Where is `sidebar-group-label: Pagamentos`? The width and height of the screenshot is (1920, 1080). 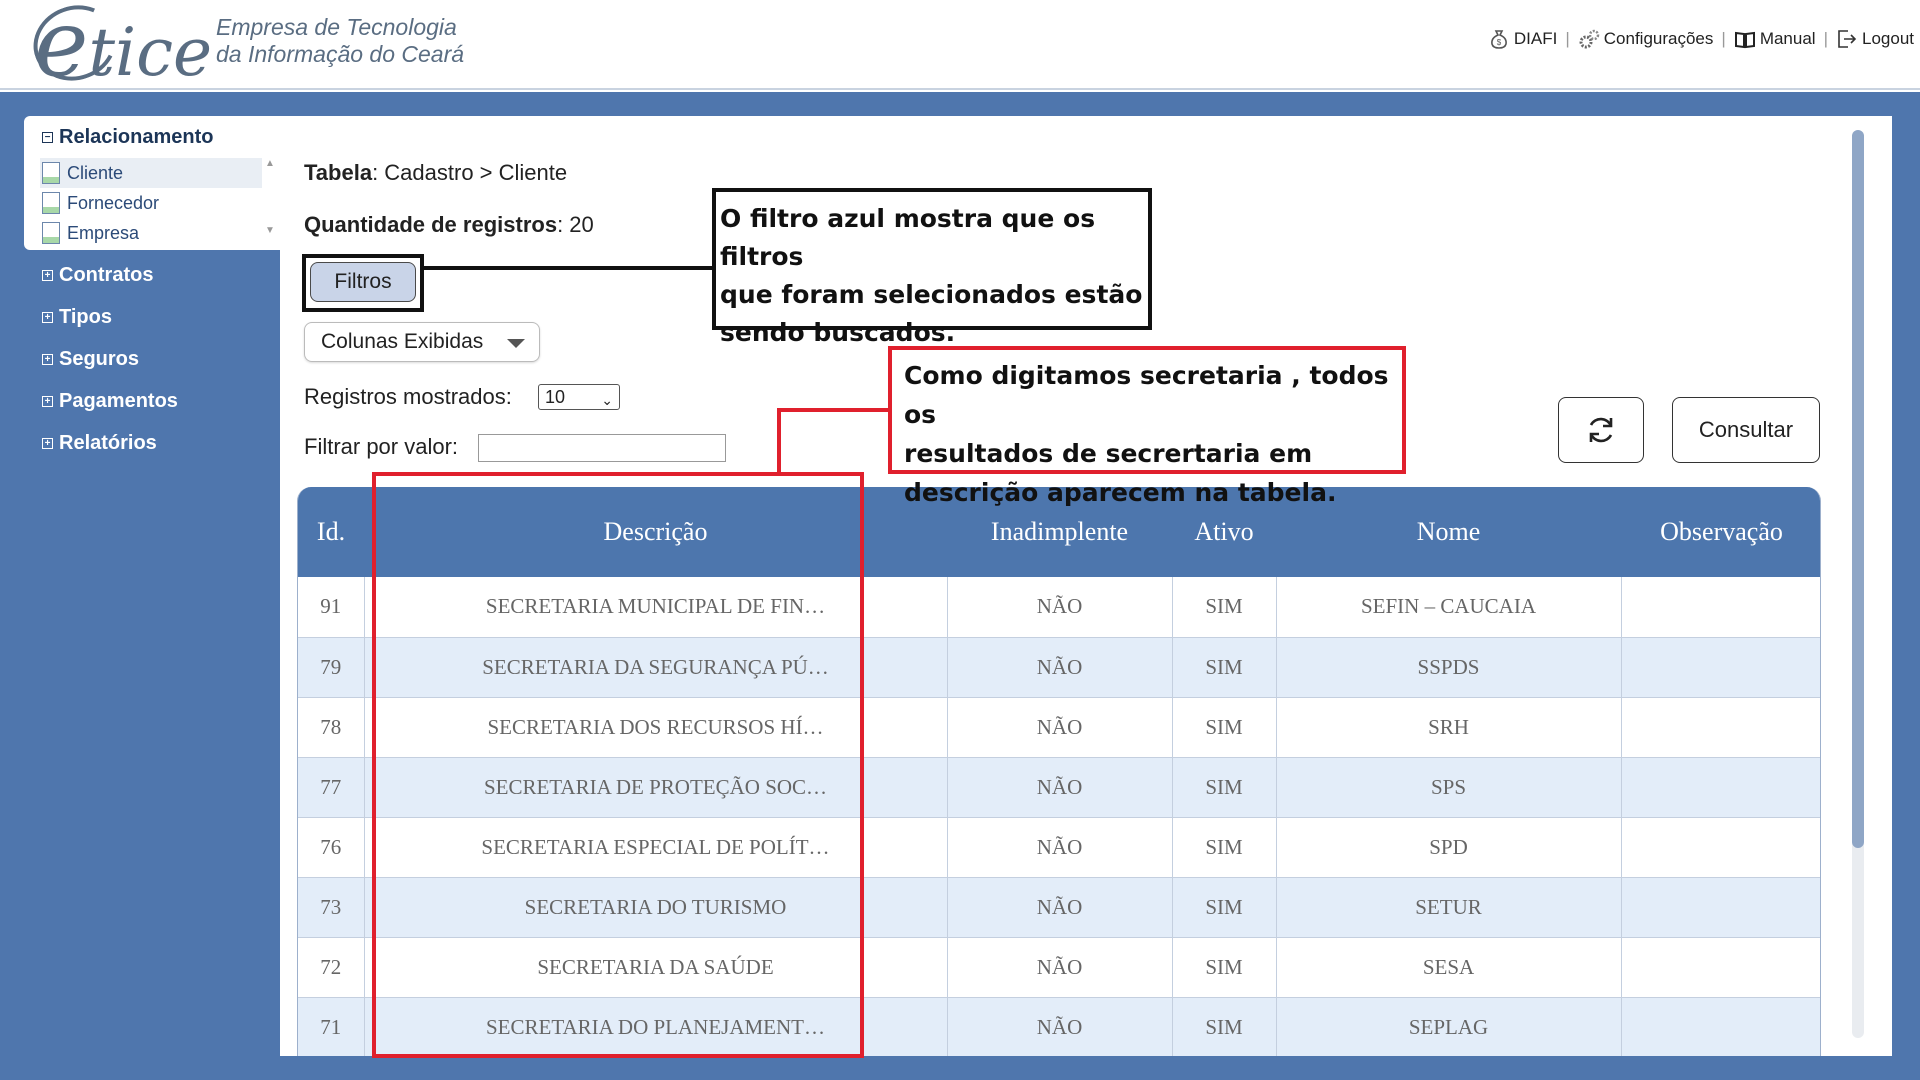 sidebar-group-label: Pagamentos is located at coordinates (118, 401).